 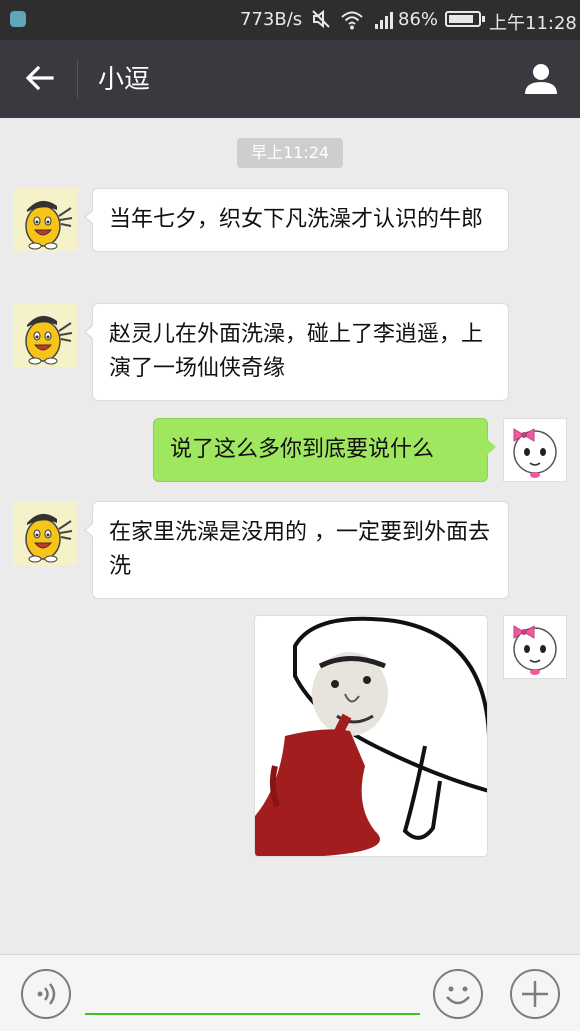 What do you see at coordinates (18, 19) in the screenshot?
I see `app-notification-icon` at bounding box center [18, 19].